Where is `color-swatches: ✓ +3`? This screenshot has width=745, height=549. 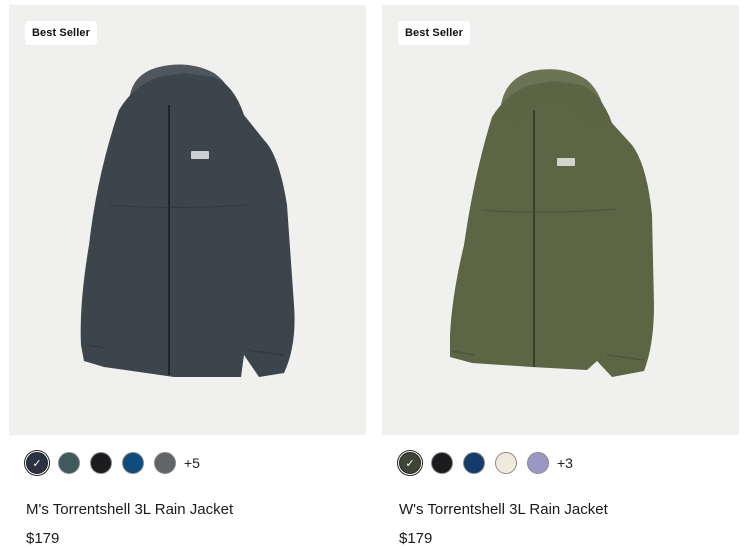
color-swatches: ✓ +3 is located at coordinates (486, 463).